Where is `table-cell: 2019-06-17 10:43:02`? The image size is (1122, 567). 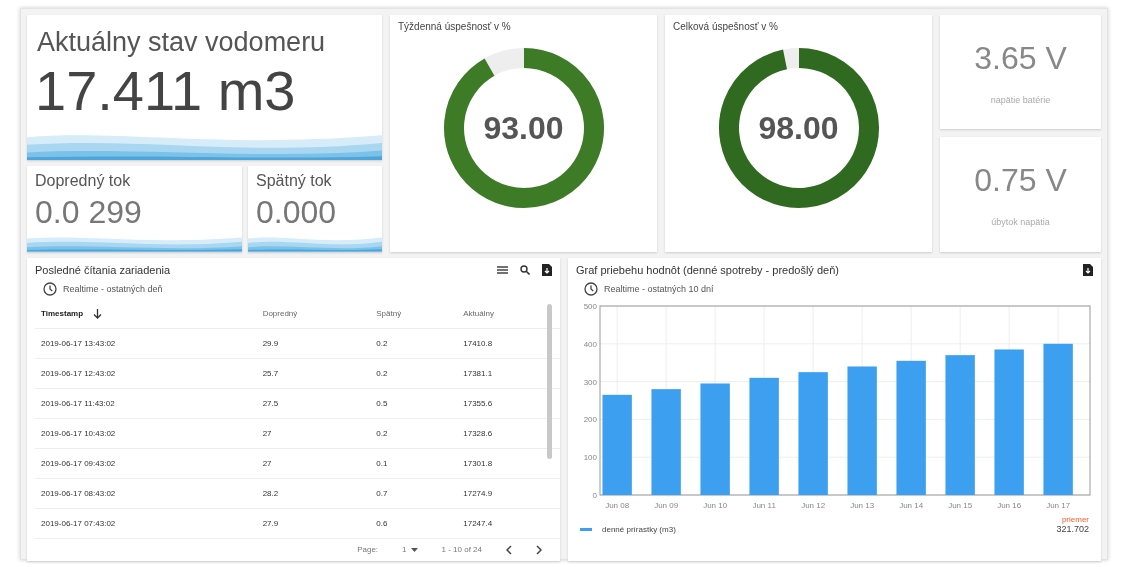 table-cell: 2019-06-17 10:43:02 is located at coordinates (146, 433).